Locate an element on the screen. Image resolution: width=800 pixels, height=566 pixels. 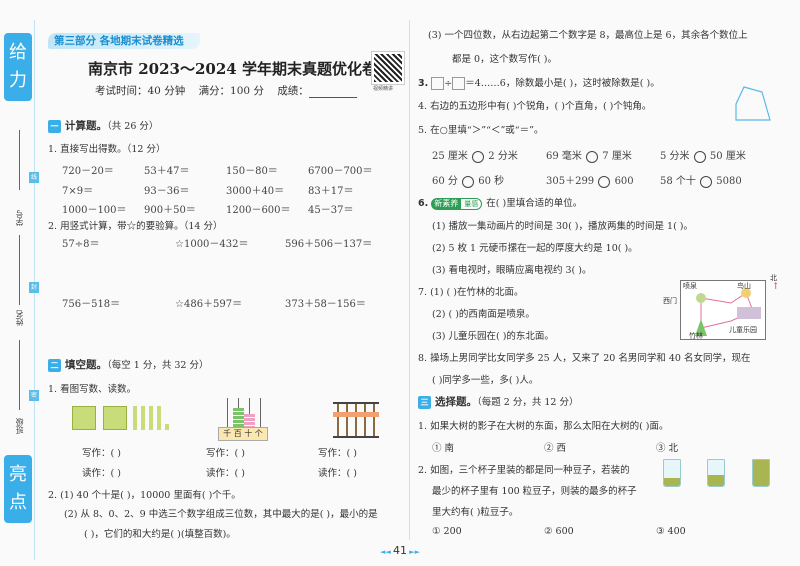
question-6: 6. 新素养 量感 在( )里填合适的单位。 is located at coordinates (500, 204).